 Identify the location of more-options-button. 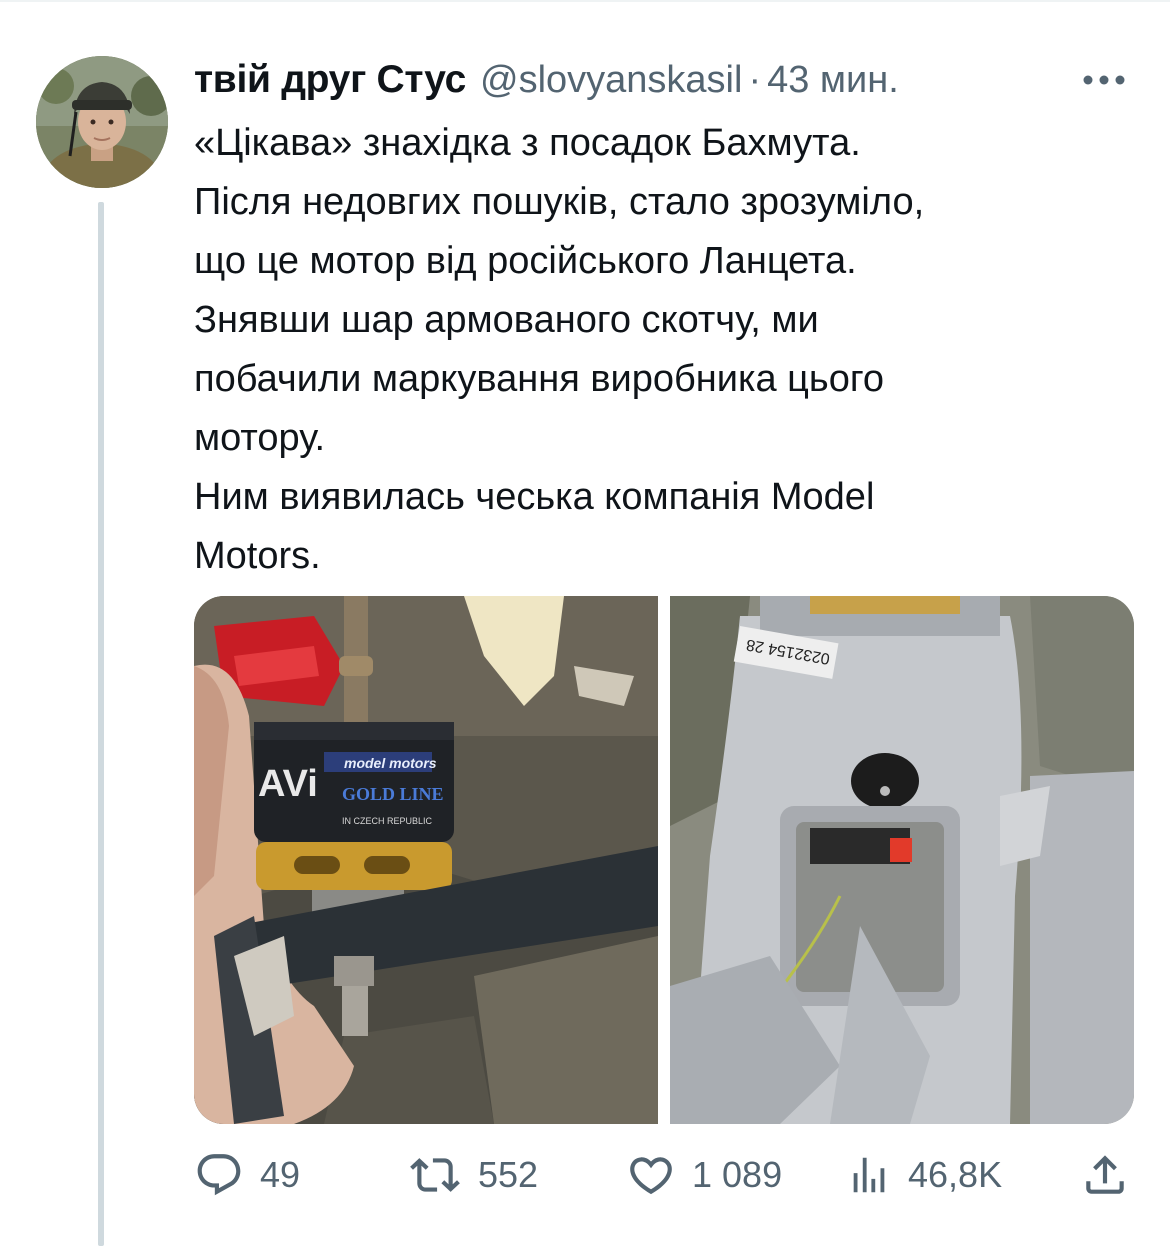
(1104, 80).